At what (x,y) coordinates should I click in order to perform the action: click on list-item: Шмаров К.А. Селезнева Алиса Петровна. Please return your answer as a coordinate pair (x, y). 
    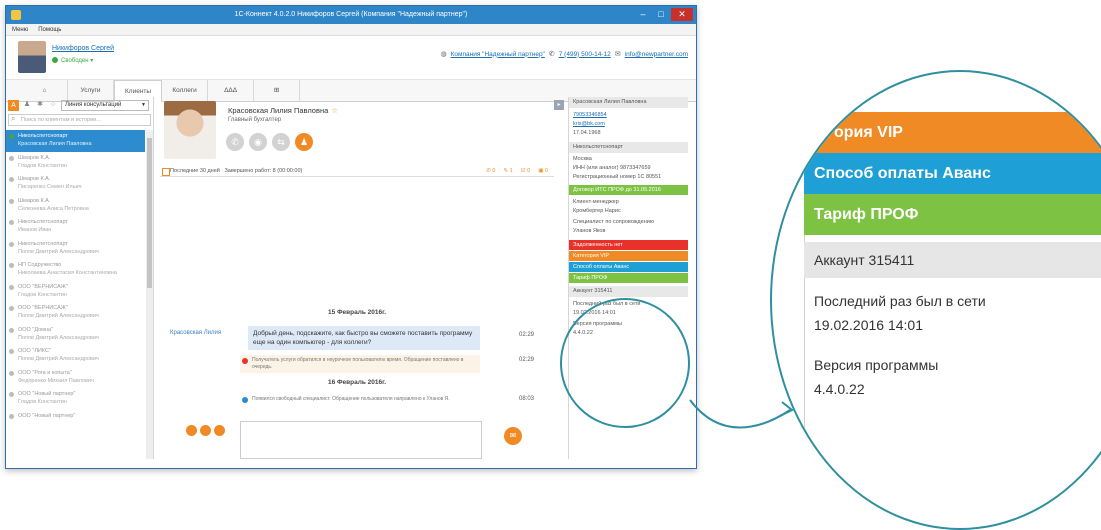
    Looking at the image, I should click on (75, 206).